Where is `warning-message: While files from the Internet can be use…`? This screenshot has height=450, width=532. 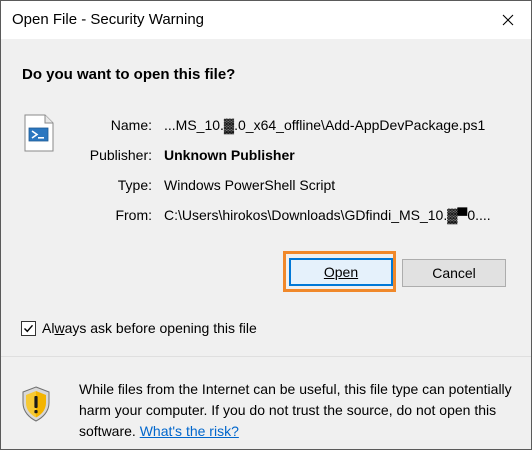 warning-message: While files from the Internet can be use… is located at coordinates (299, 410).